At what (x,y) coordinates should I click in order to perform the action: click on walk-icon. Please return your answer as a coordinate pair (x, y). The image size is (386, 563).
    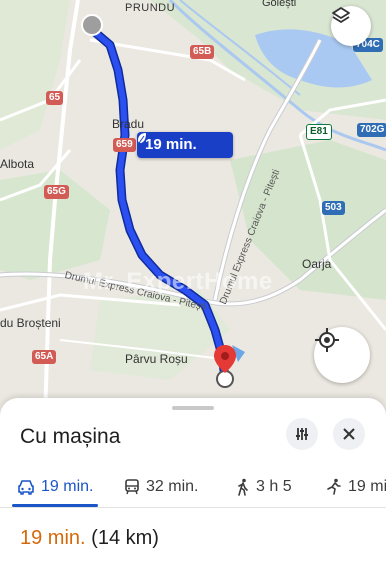
    Looking at the image, I should click on (243, 487).